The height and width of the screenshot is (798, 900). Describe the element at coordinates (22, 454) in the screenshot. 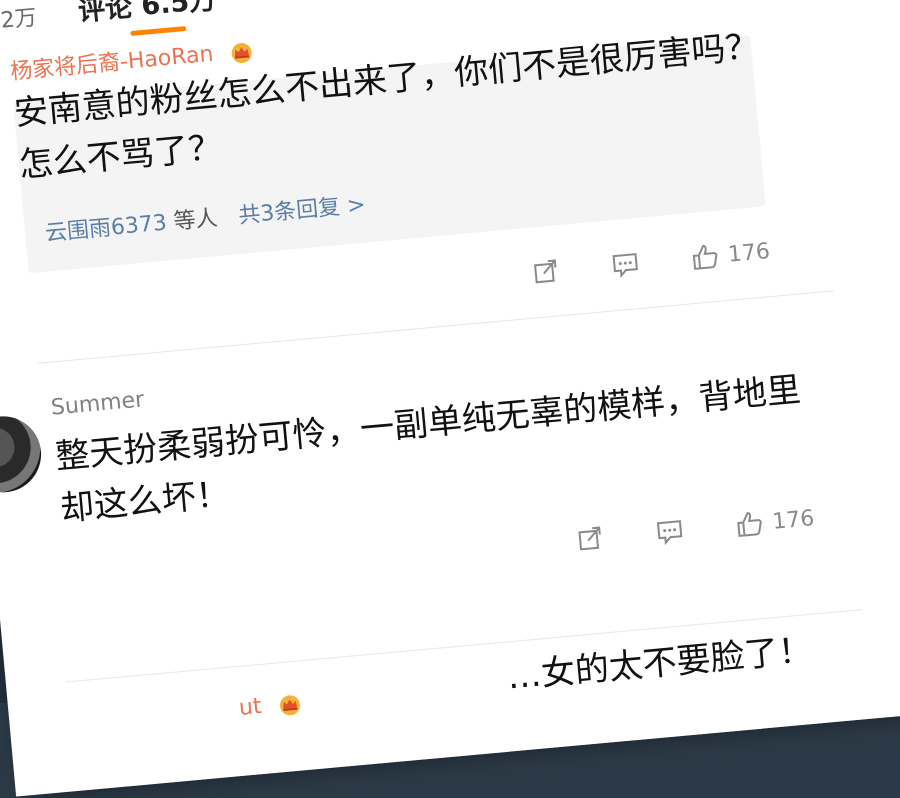

I see `avatar` at that location.